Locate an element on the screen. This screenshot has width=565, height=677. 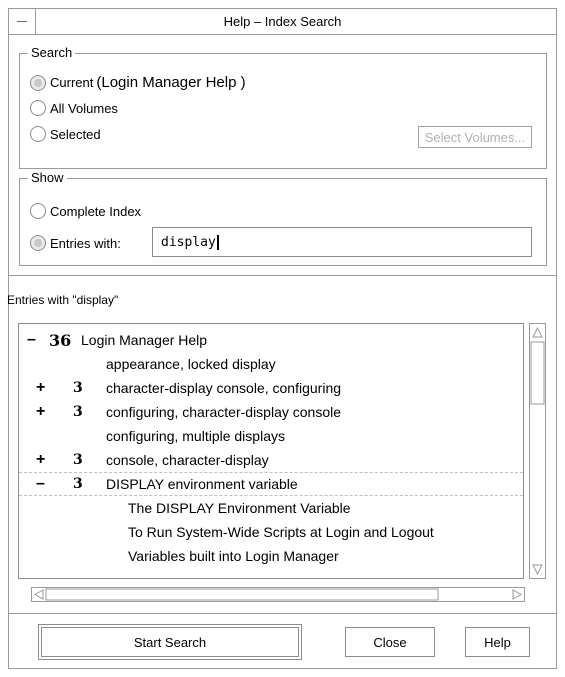
entries-with-value: display is located at coordinates (188, 242).